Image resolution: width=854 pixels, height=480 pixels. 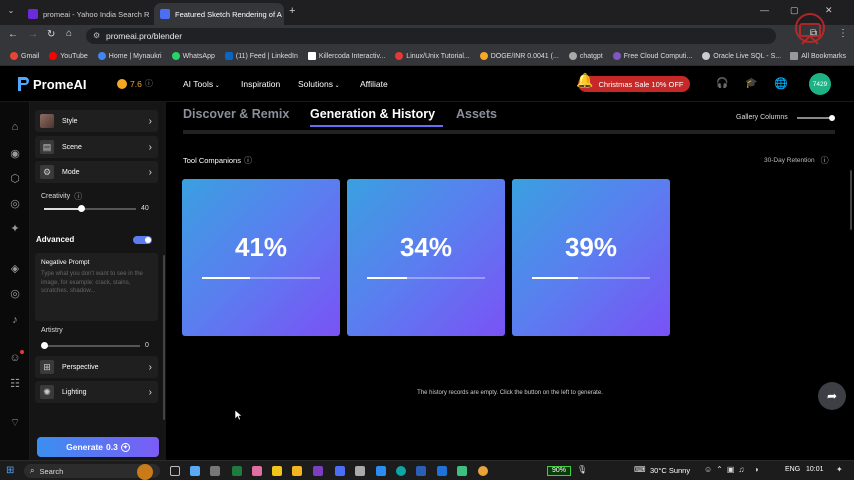 What do you see at coordinates (15, 154) in the screenshot?
I see `ai-chat-icon: ◉` at bounding box center [15, 154].